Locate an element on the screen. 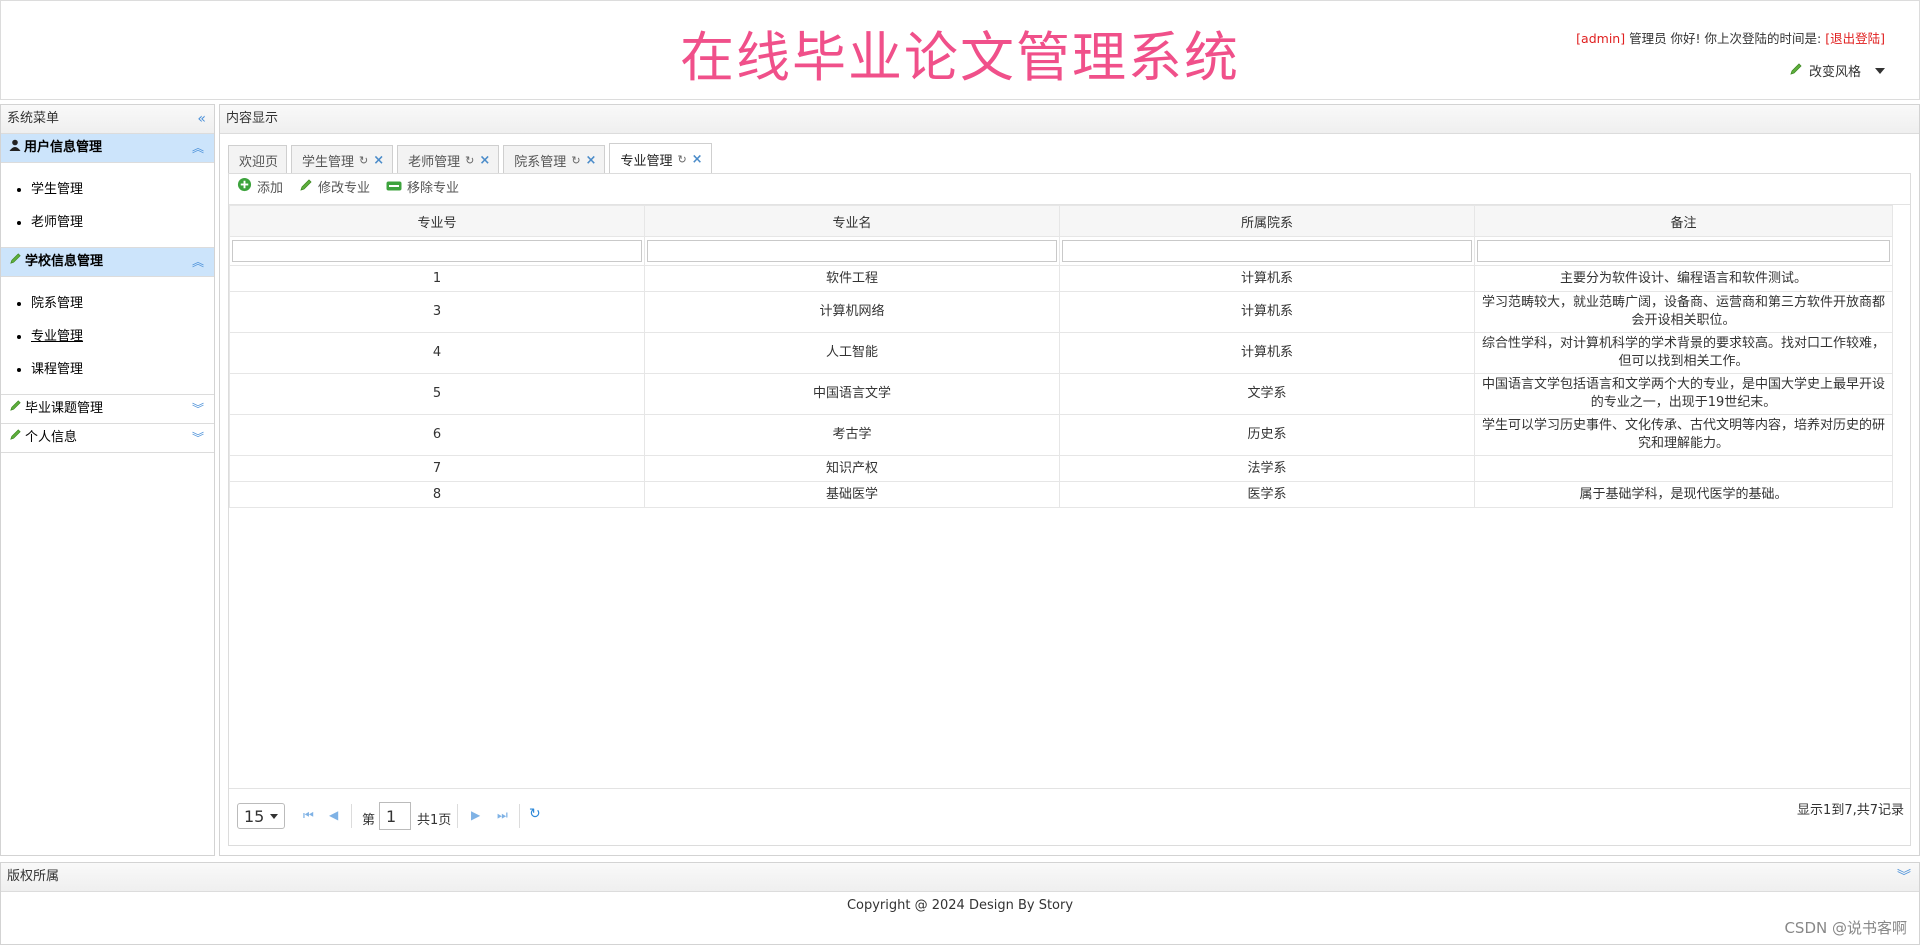 This screenshot has width=1920, height=945. page-total: 共1页 is located at coordinates (434, 820).